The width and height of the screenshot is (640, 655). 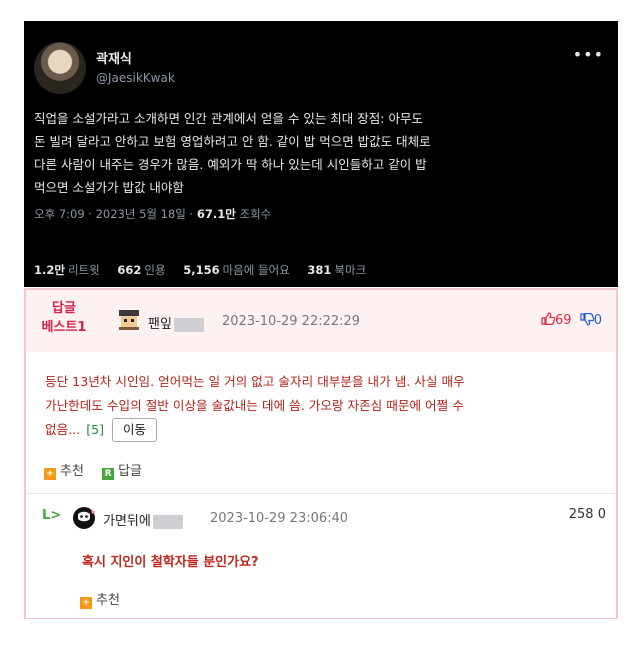 What do you see at coordinates (160, 324) in the screenshot?
I see `username-text: 팬잎` at bounding box center [160, 324].